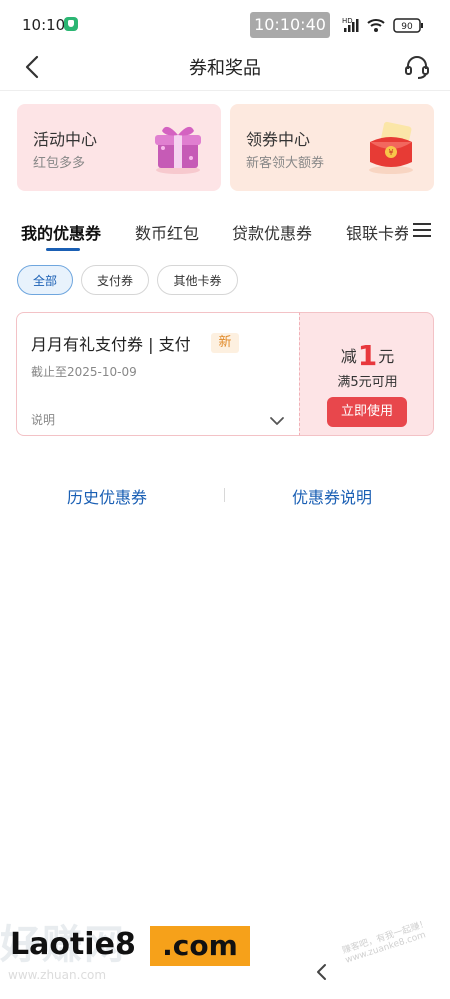 The image size is (450, 999). I want to click on links-divider, so click(224, 495).